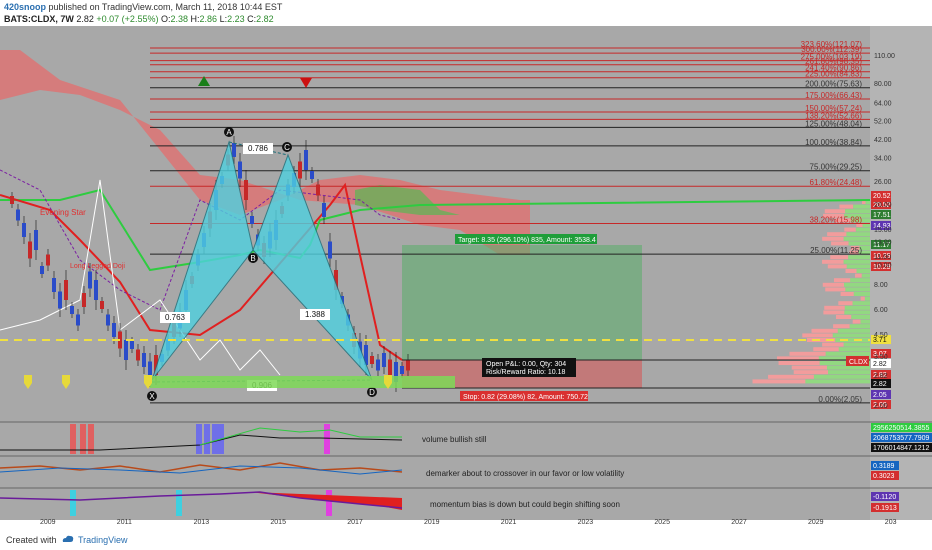 The image size is (932, 550). What do you see at coordinates (175, 317) in the screenshot?
I see `ratio-label: 0.763` at bounding box center [175, 317].